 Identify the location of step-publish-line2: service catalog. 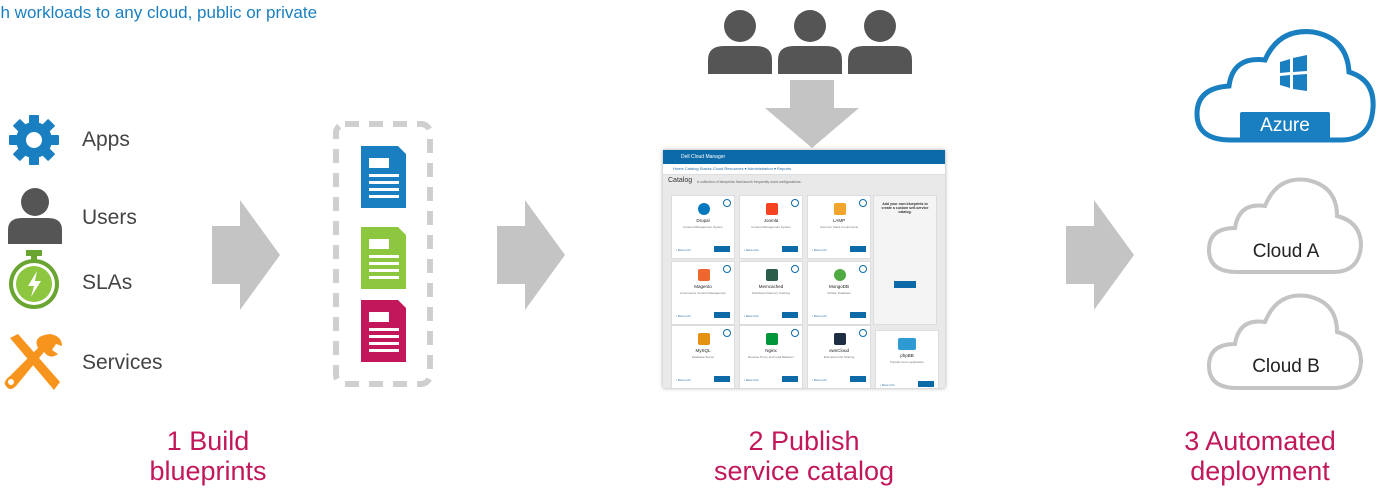
(804, 471).